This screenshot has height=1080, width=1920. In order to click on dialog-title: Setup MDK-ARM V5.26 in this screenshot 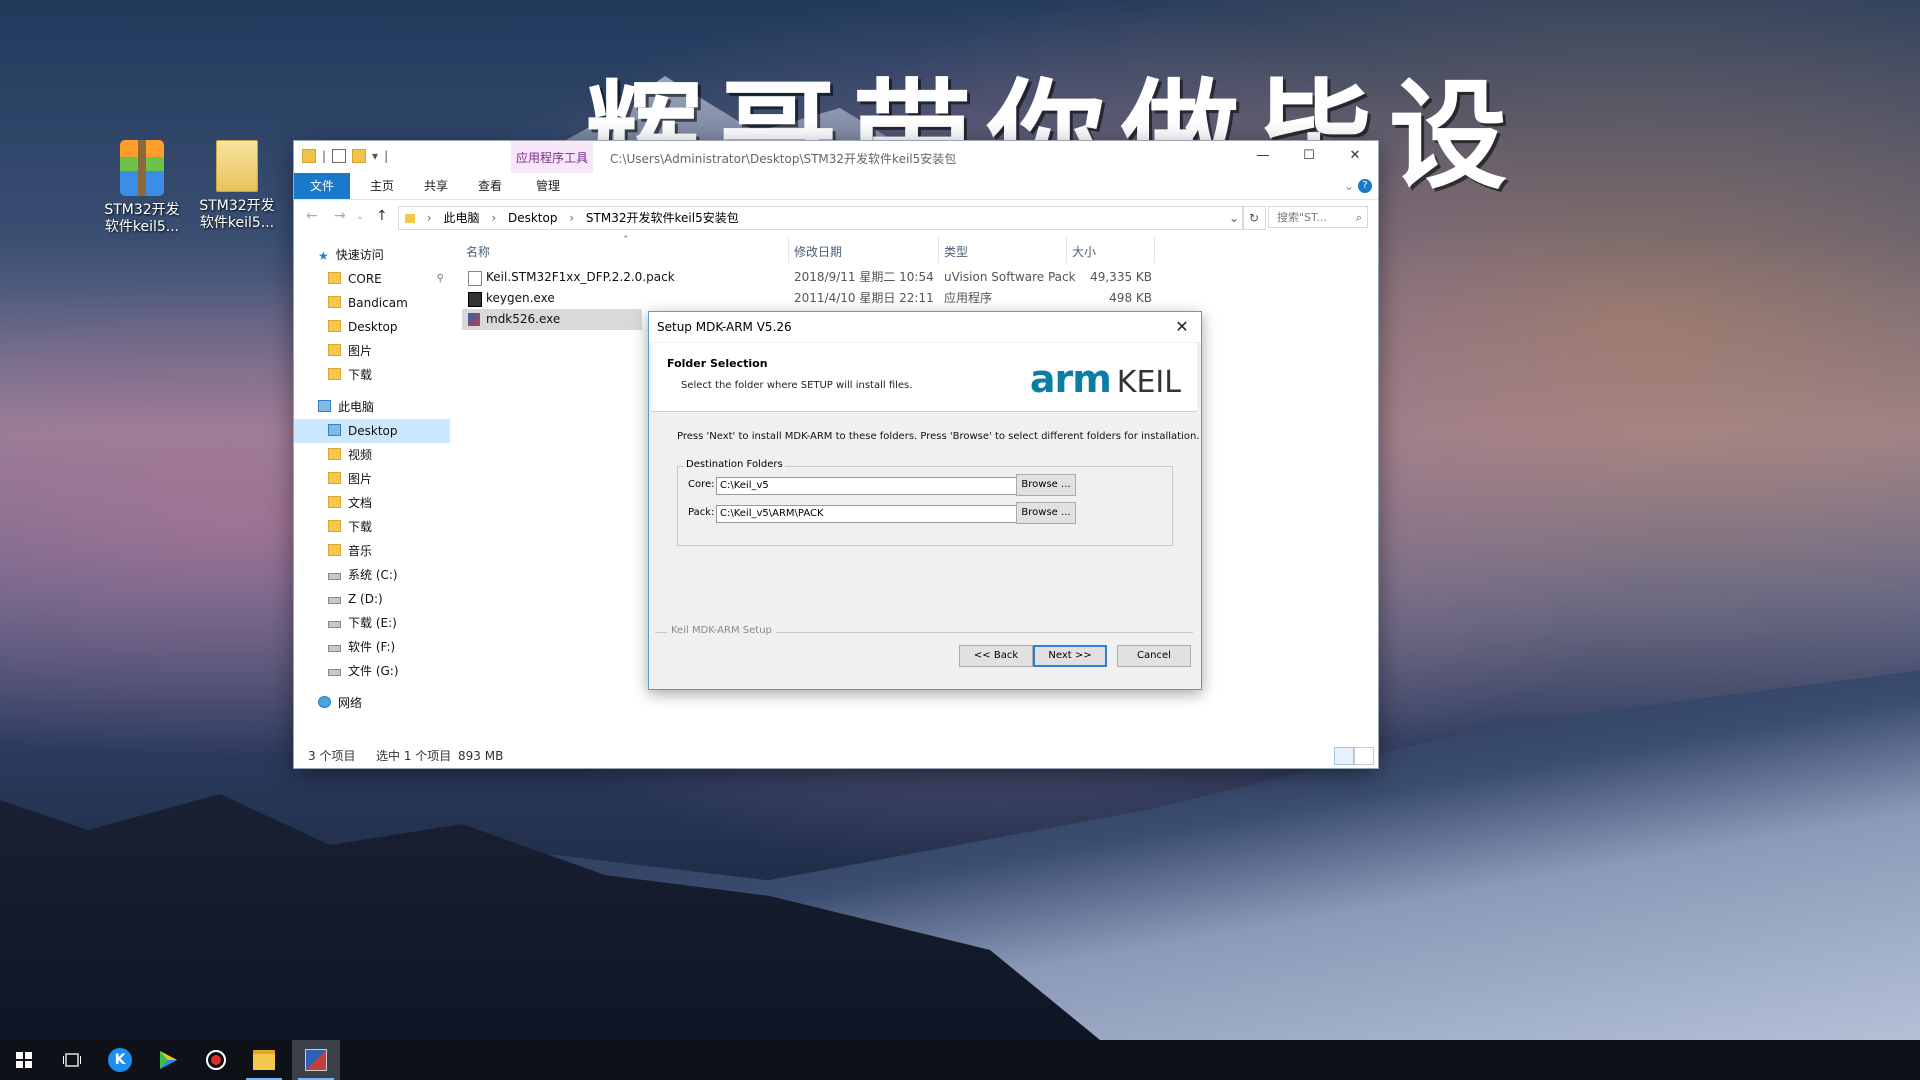, I will do `click(724, 327)`.